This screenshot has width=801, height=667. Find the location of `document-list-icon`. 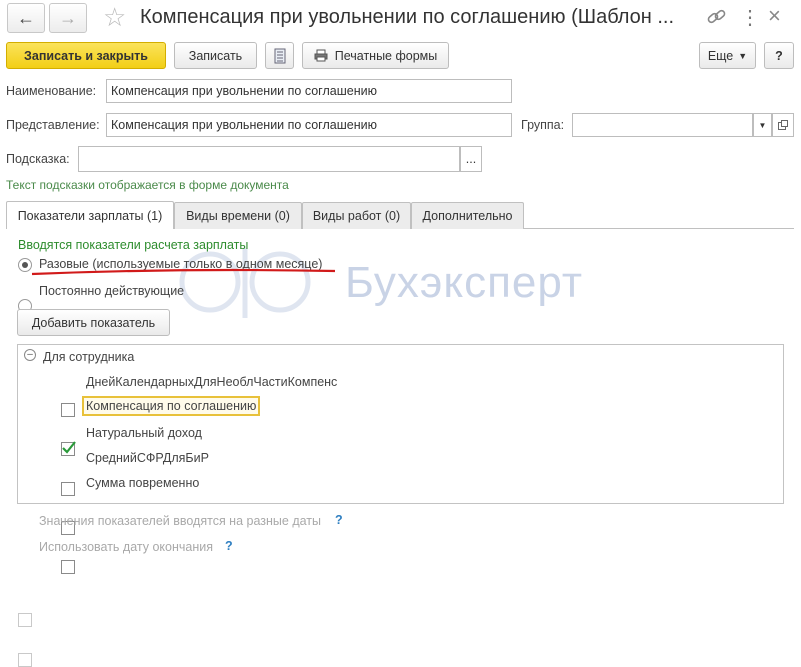

document-list-icon is located at coordinates (279, 55).